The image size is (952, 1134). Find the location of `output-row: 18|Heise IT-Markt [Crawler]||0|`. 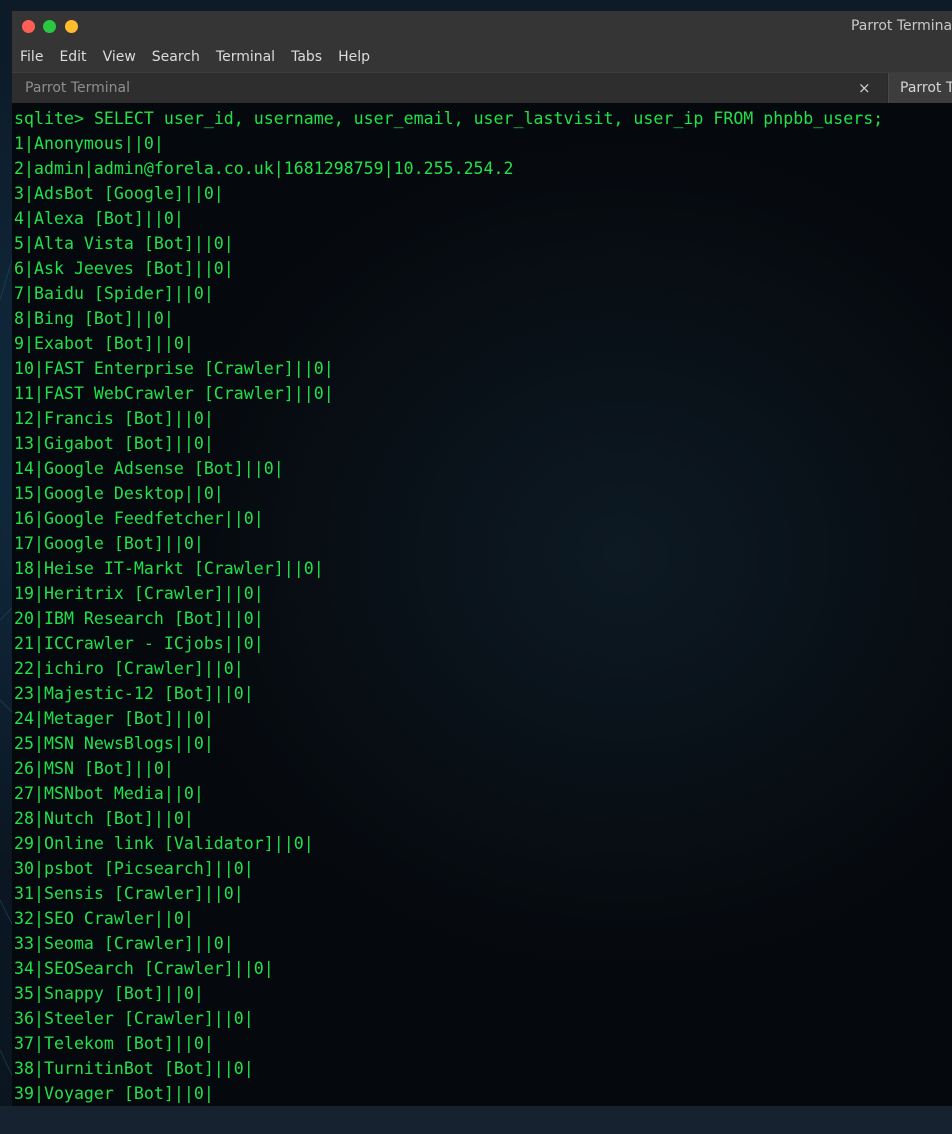

output-row: 18|Heise IT-Markt [Crawler]||0| is located at coordinates (169, 568).